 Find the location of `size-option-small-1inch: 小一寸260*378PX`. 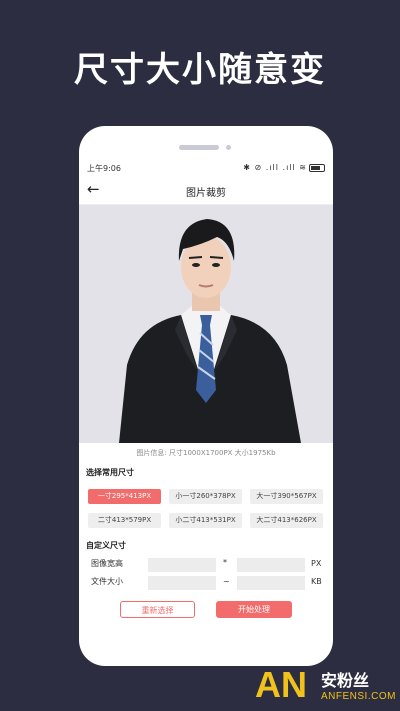

size-option-small-1inch: 小一寸260*378PX is located at coordinates (205, 496).